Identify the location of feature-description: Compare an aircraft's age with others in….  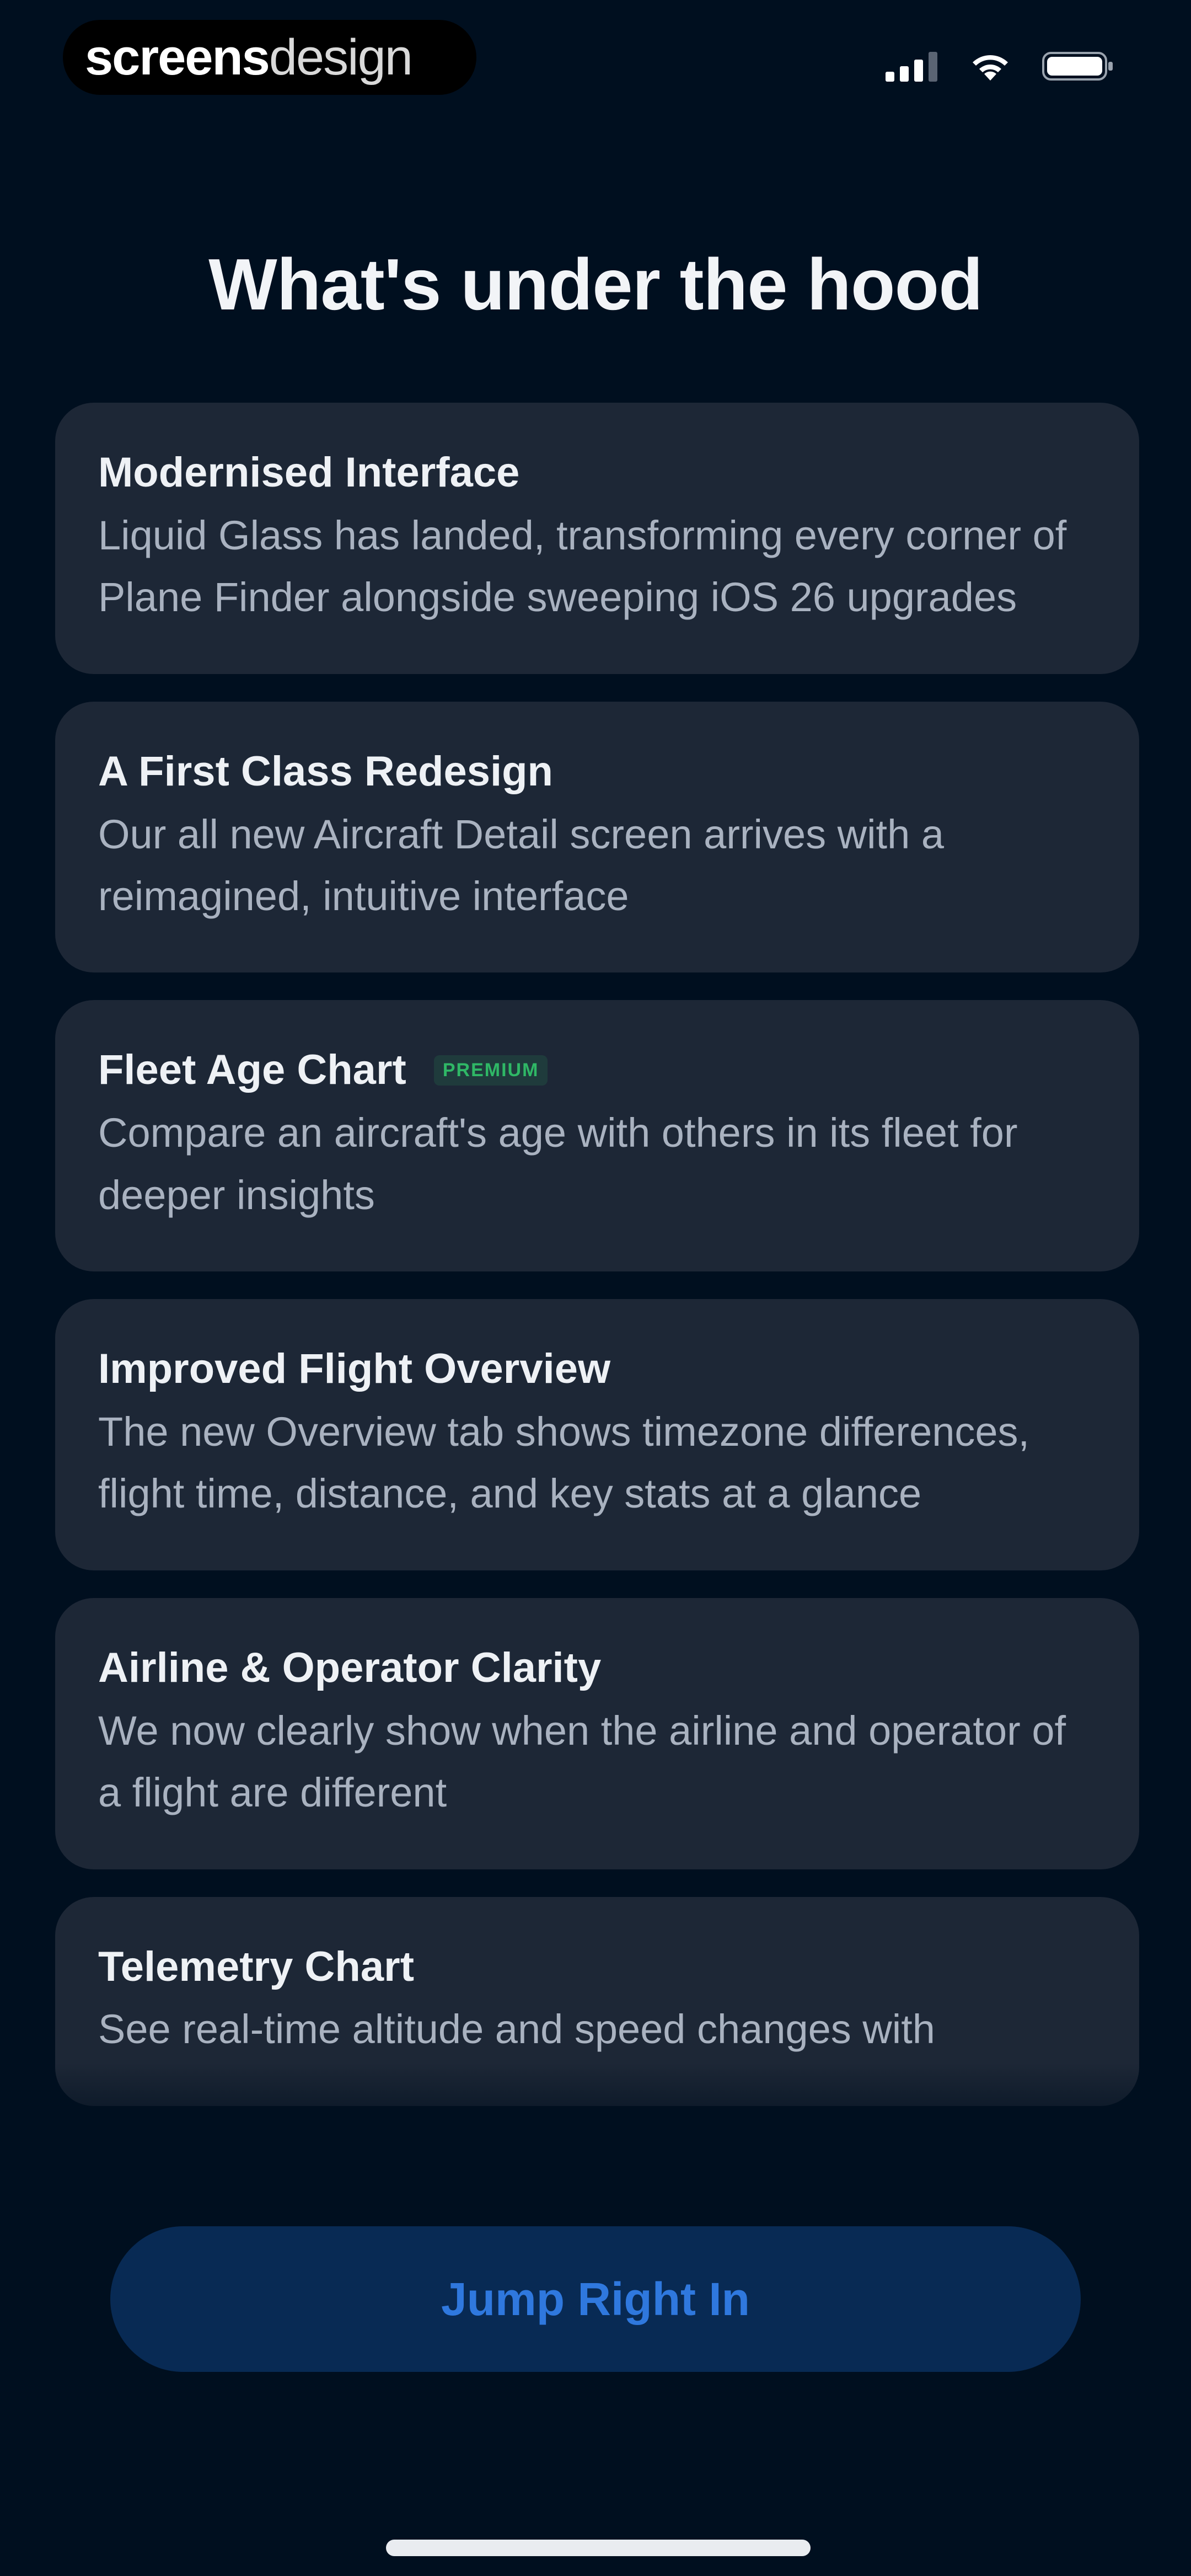
(558, 1164).